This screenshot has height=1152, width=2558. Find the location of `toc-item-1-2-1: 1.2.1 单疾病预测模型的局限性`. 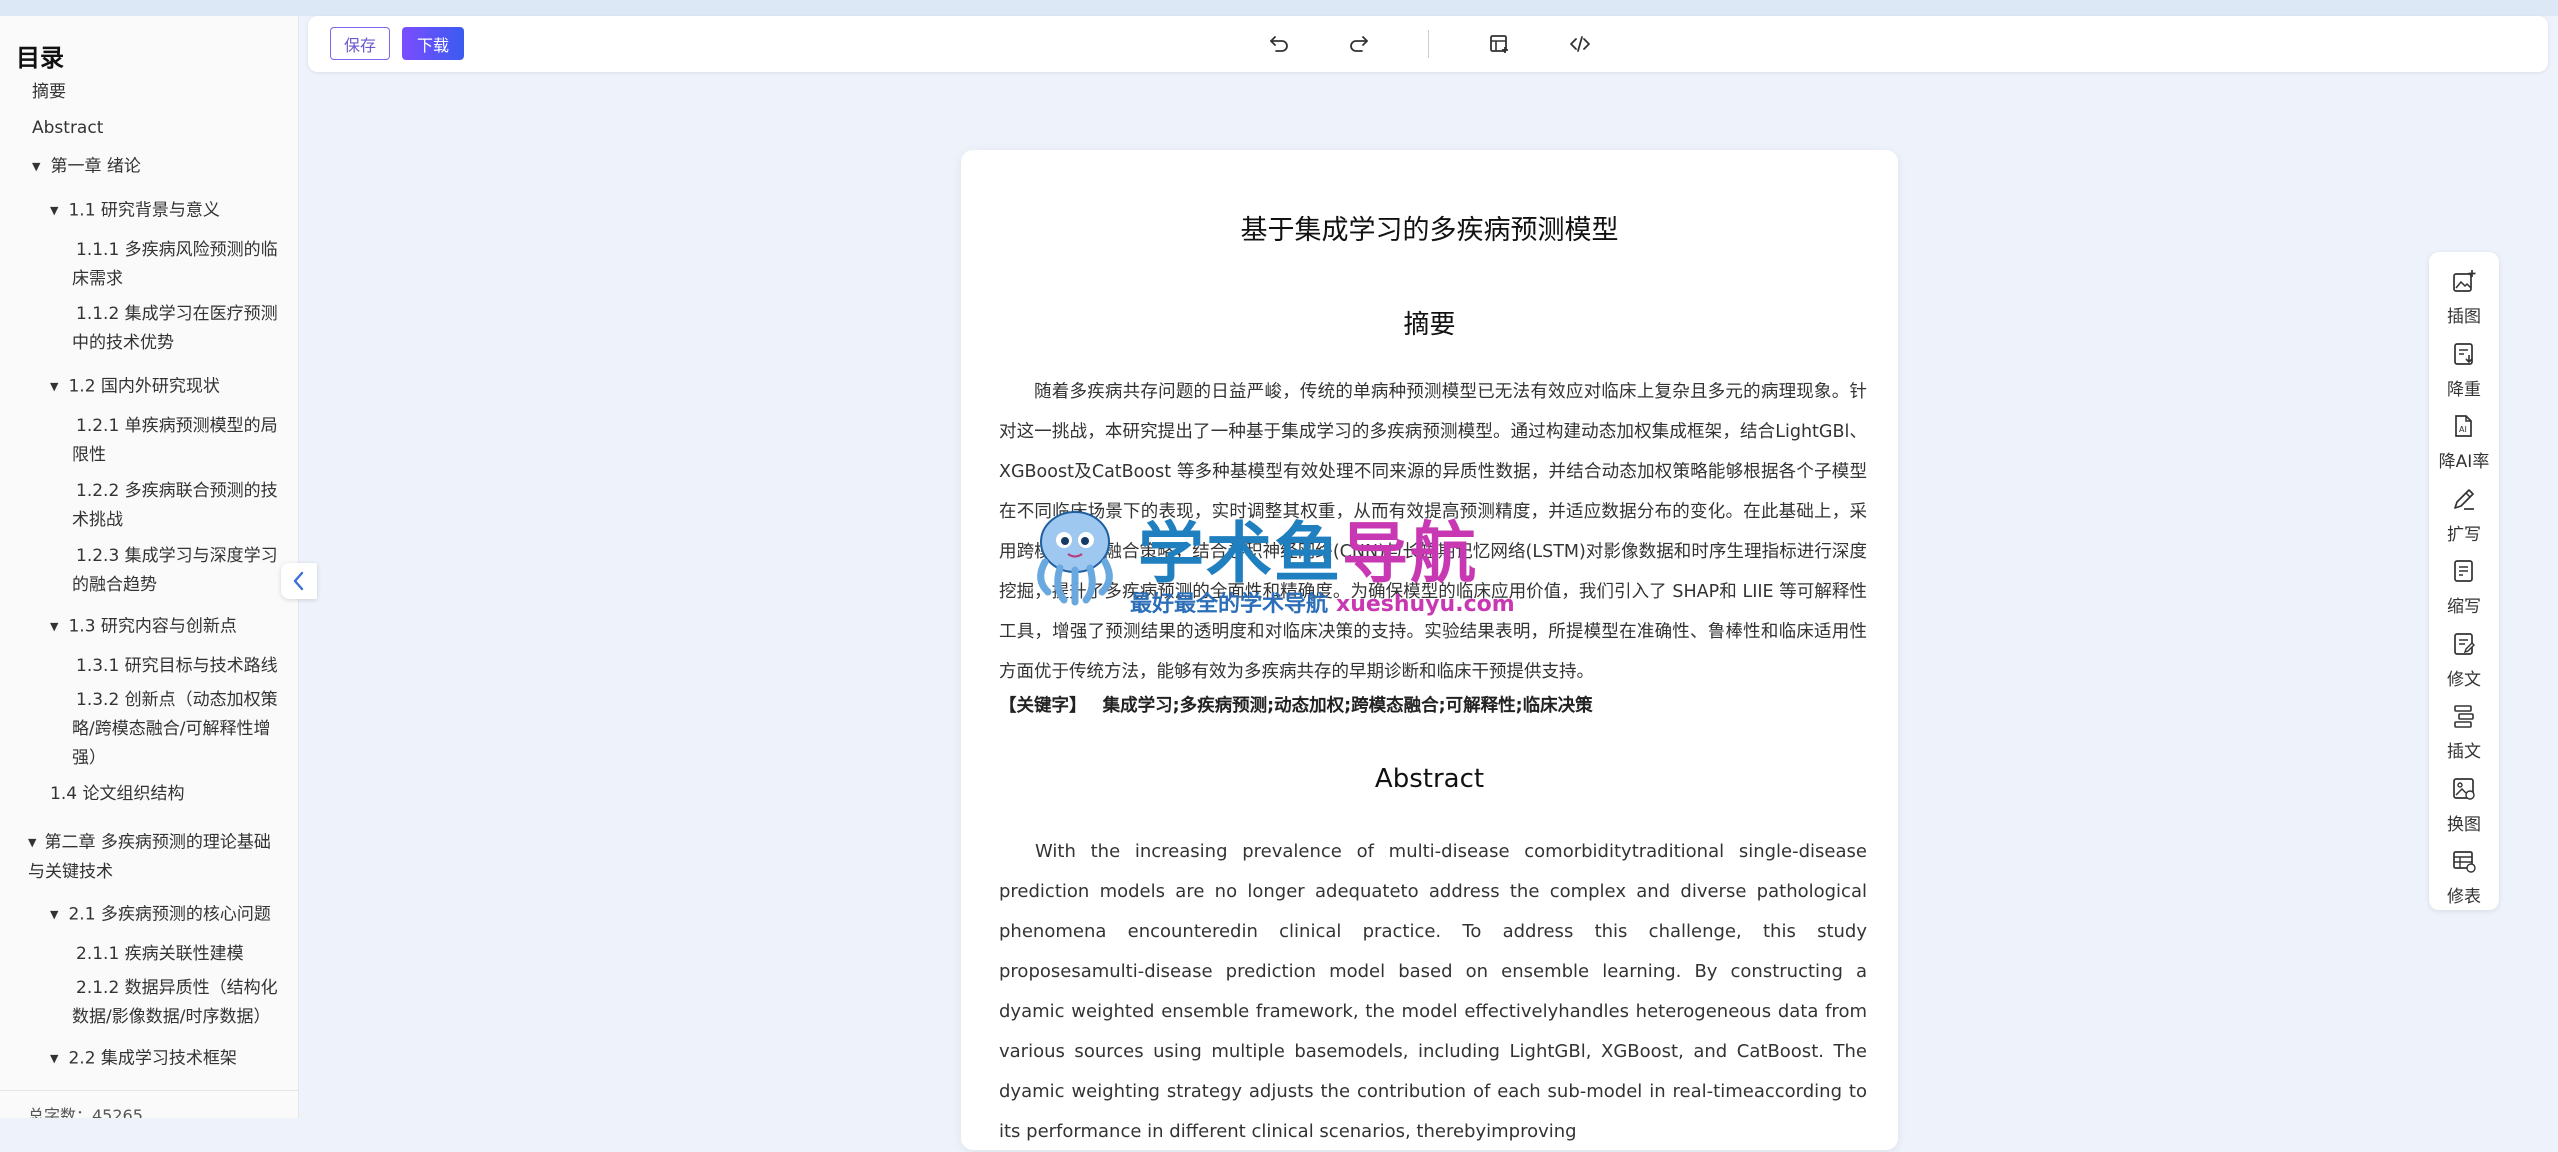

toc-item-1-2-1: 1.2.1 单疾病预测模型的局限性 is located at coordinates (178, 441).